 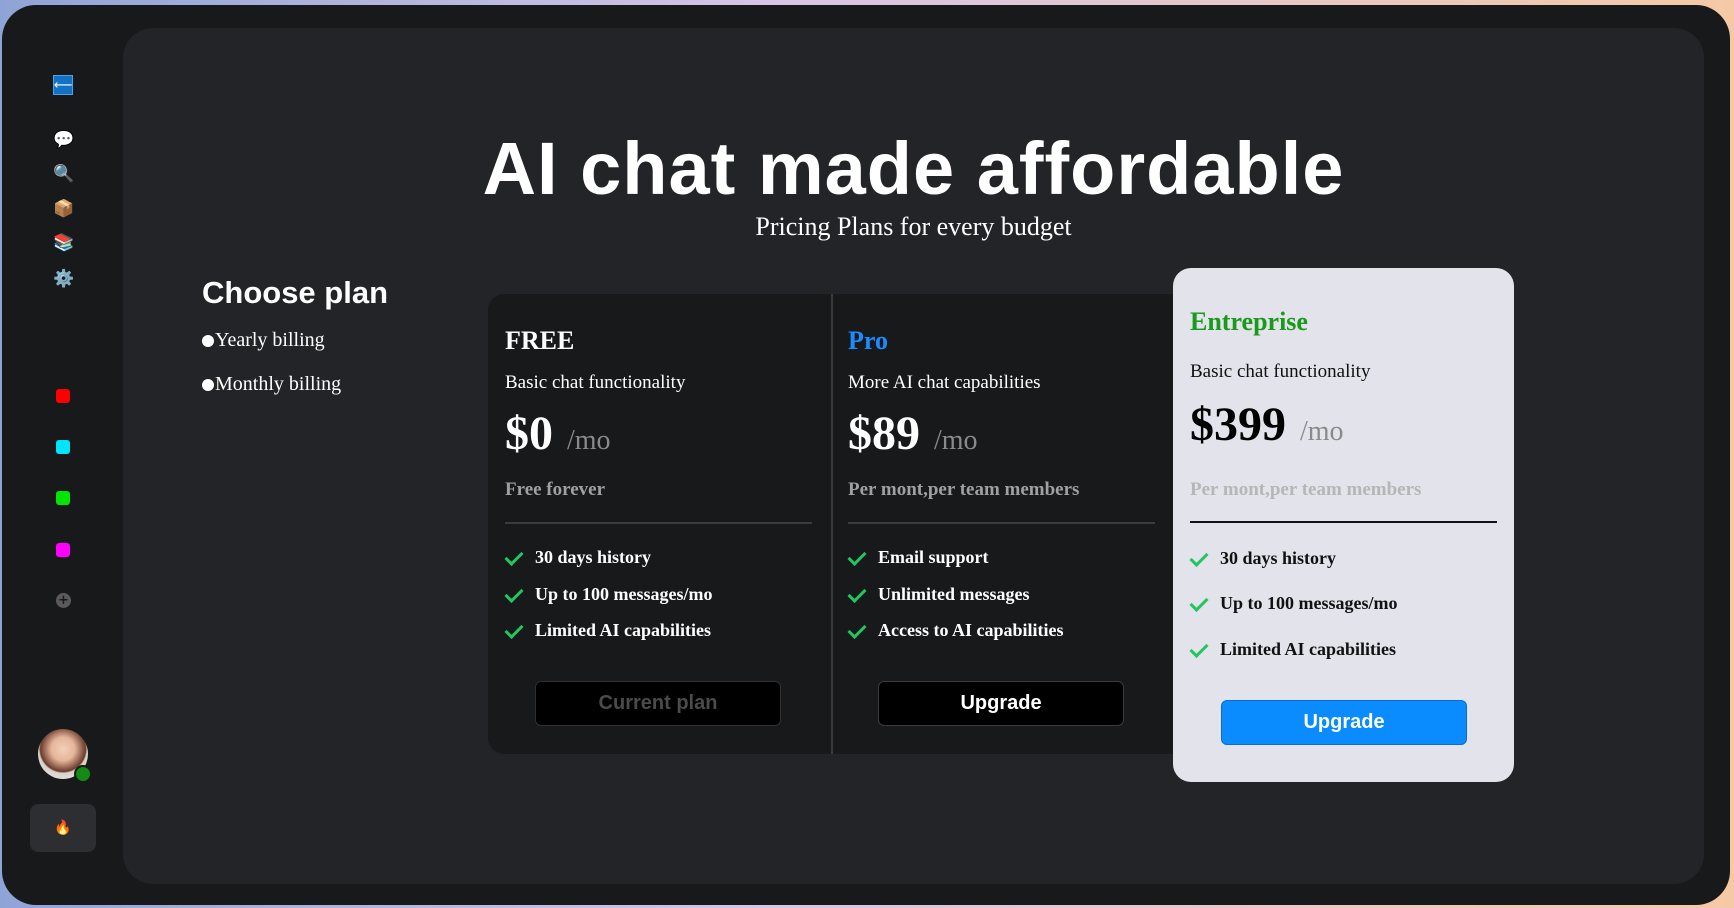 I want to click on feature-item: Unlimited messages, so click(x=939, y=594).